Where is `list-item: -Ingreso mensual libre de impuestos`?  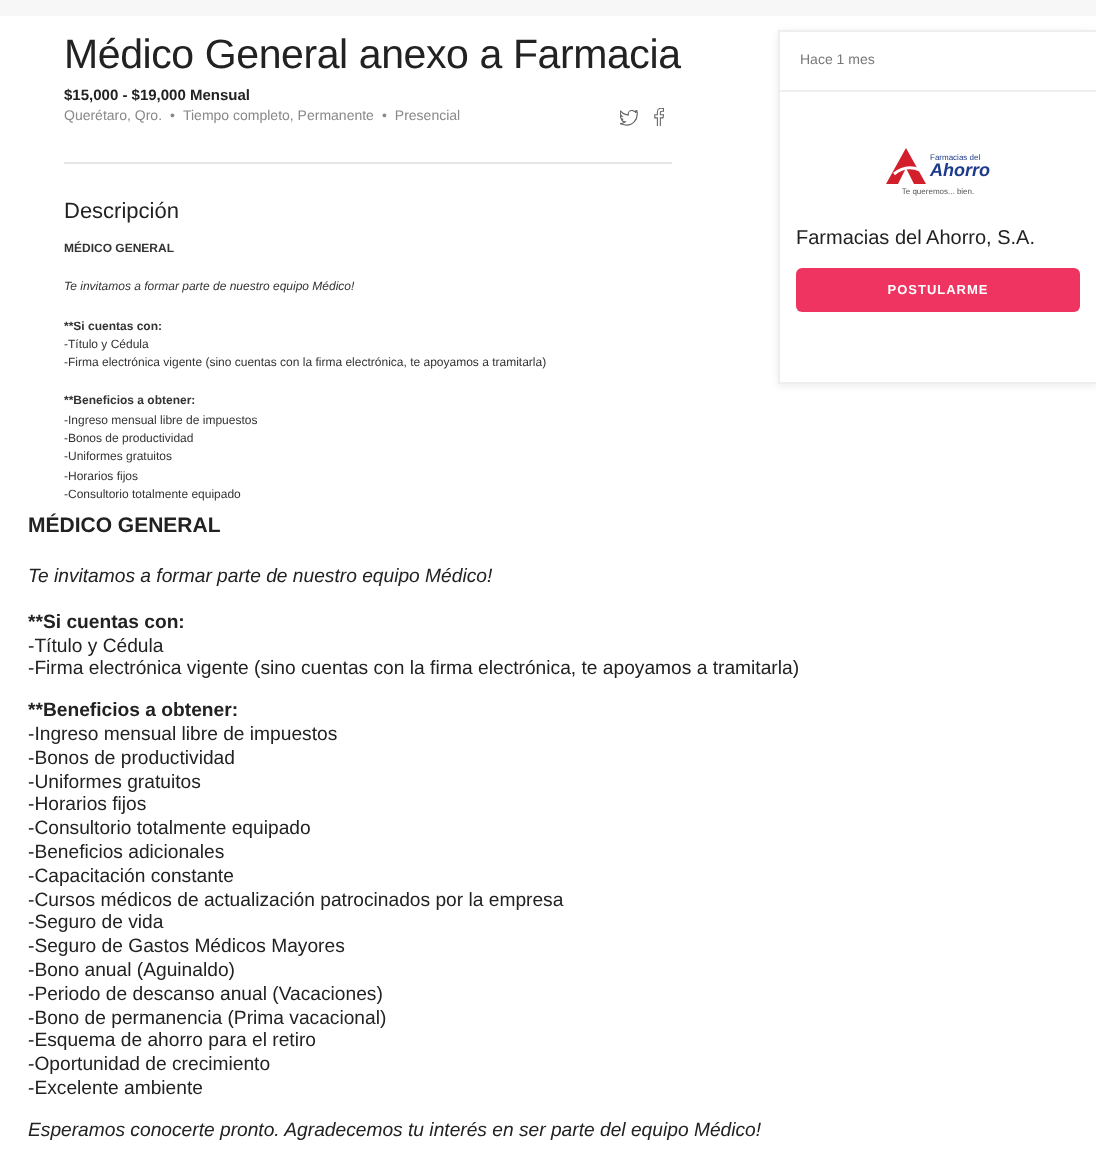 list-item: -Ingreso mensual libre de impuestos is located at coordinates (184, 736).